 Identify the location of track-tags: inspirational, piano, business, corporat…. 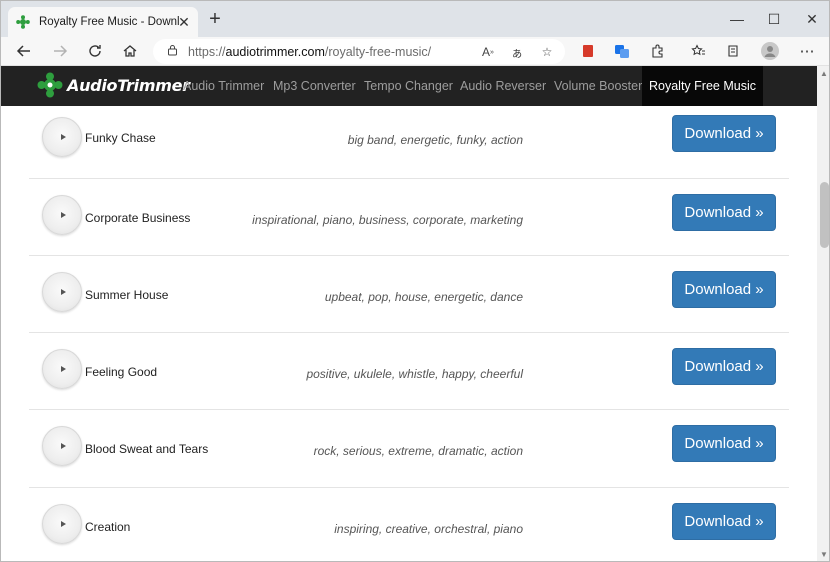
(387, 220).